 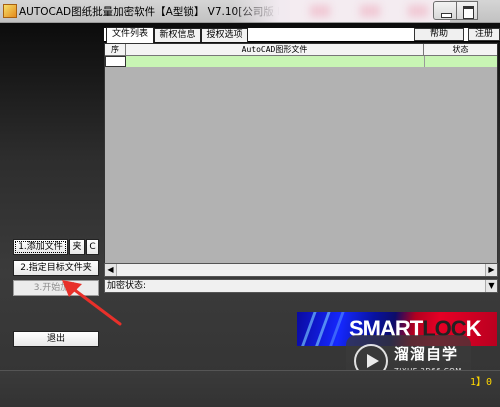 I want to click on row-index-cell, so click(x=115, y=61).